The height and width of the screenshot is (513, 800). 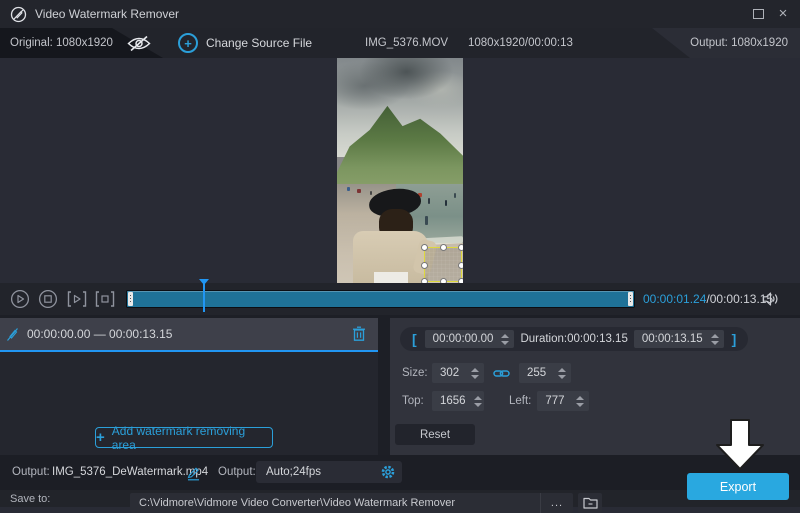 I want to click on change-source-file-button: + Change Source File, so click(x=245, y=43).